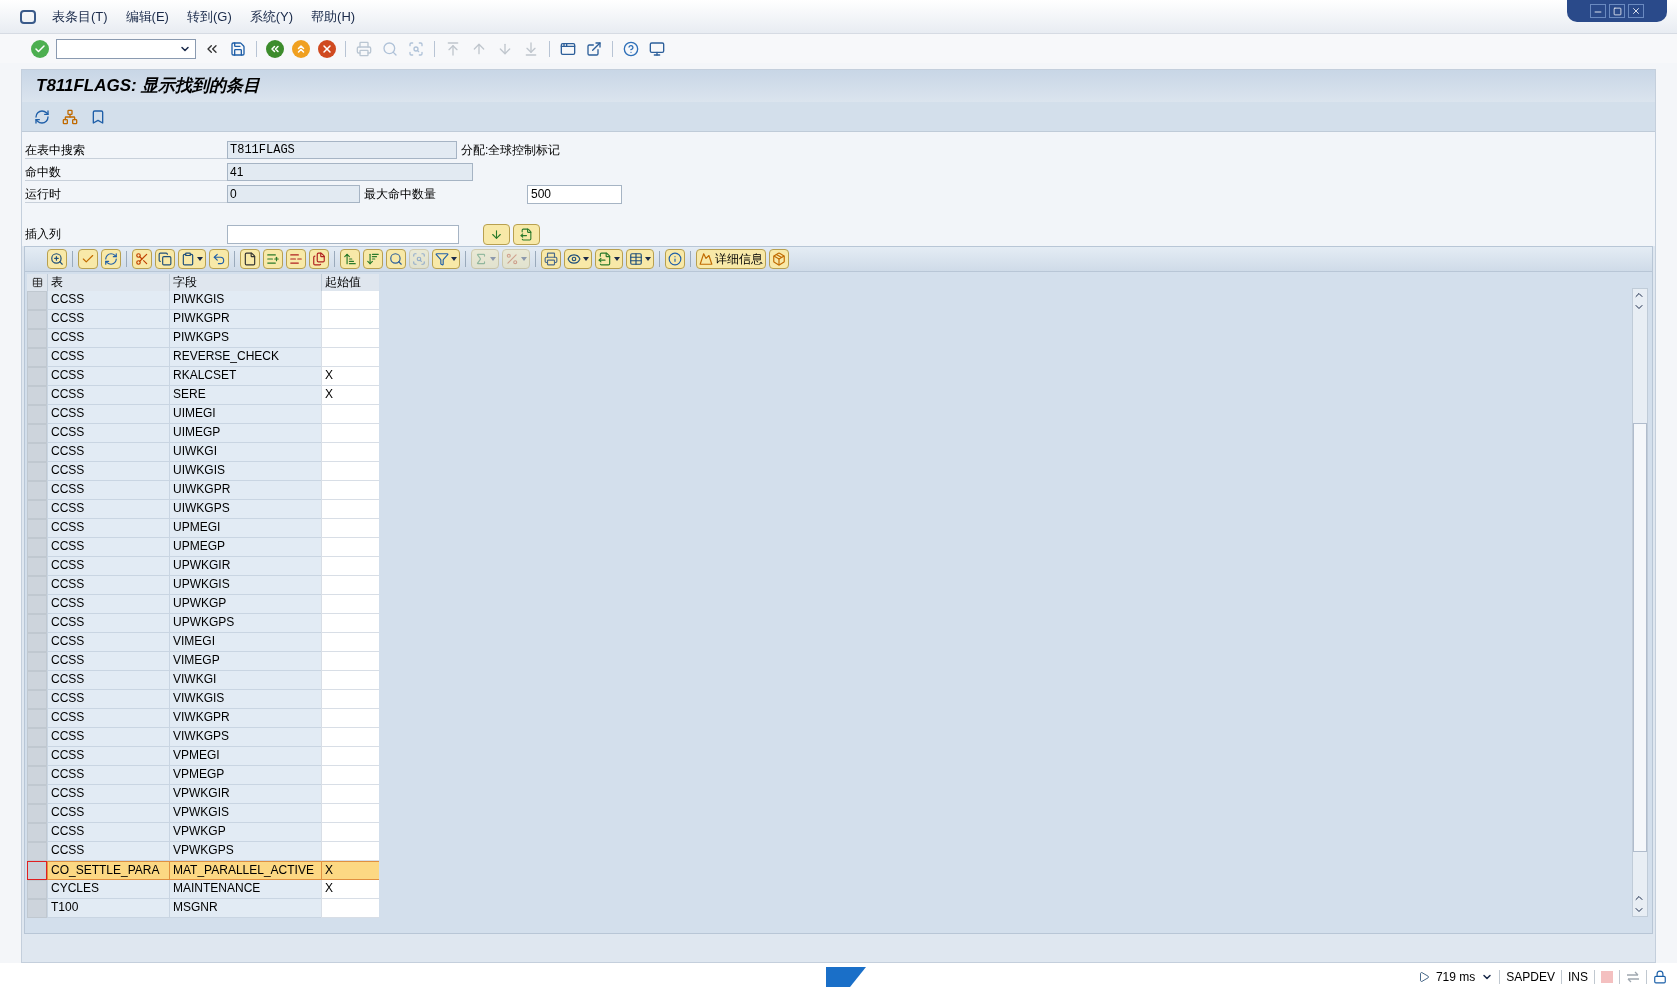  I want to click on field-label: 插入列, so click(43, 234).